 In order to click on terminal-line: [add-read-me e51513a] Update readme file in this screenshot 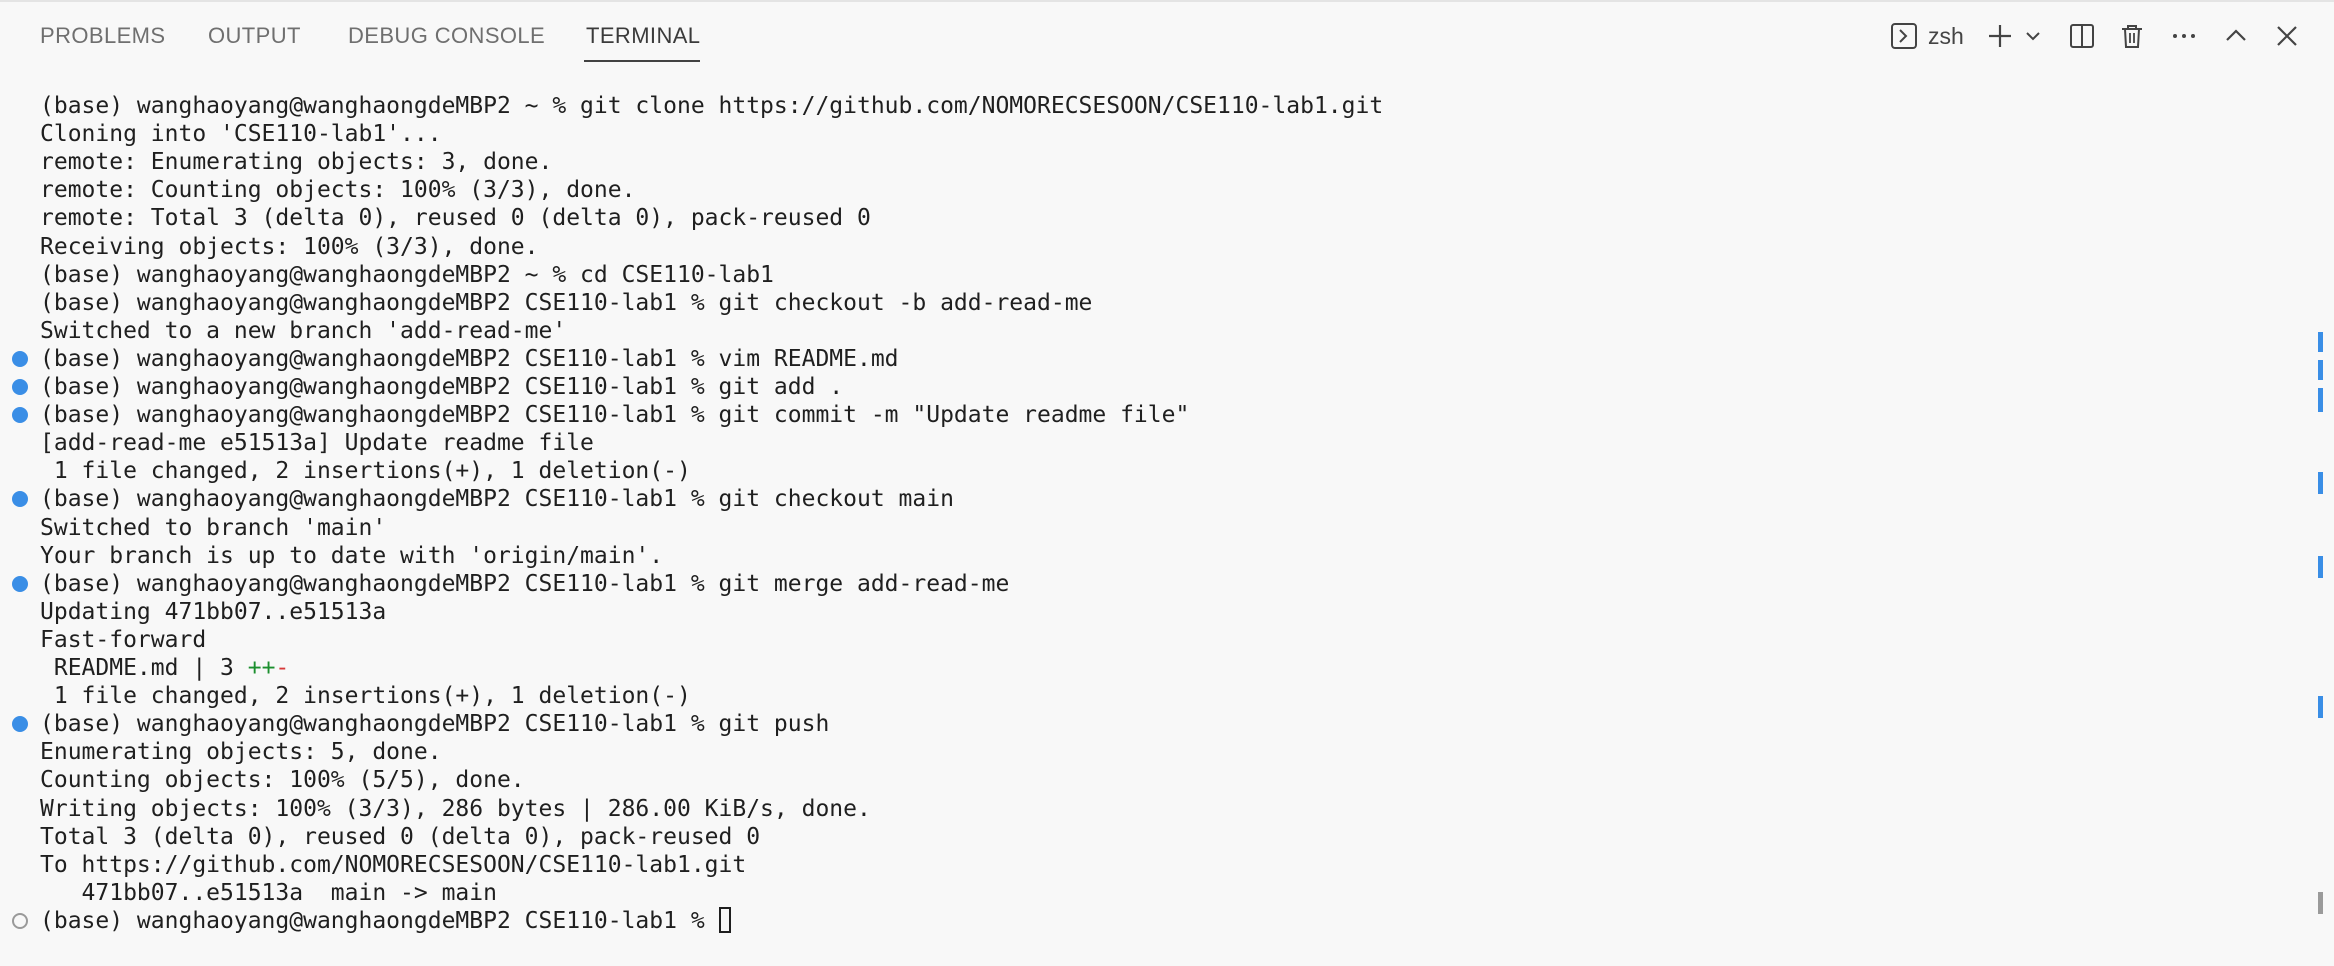, I will do `click(317, 443)`.